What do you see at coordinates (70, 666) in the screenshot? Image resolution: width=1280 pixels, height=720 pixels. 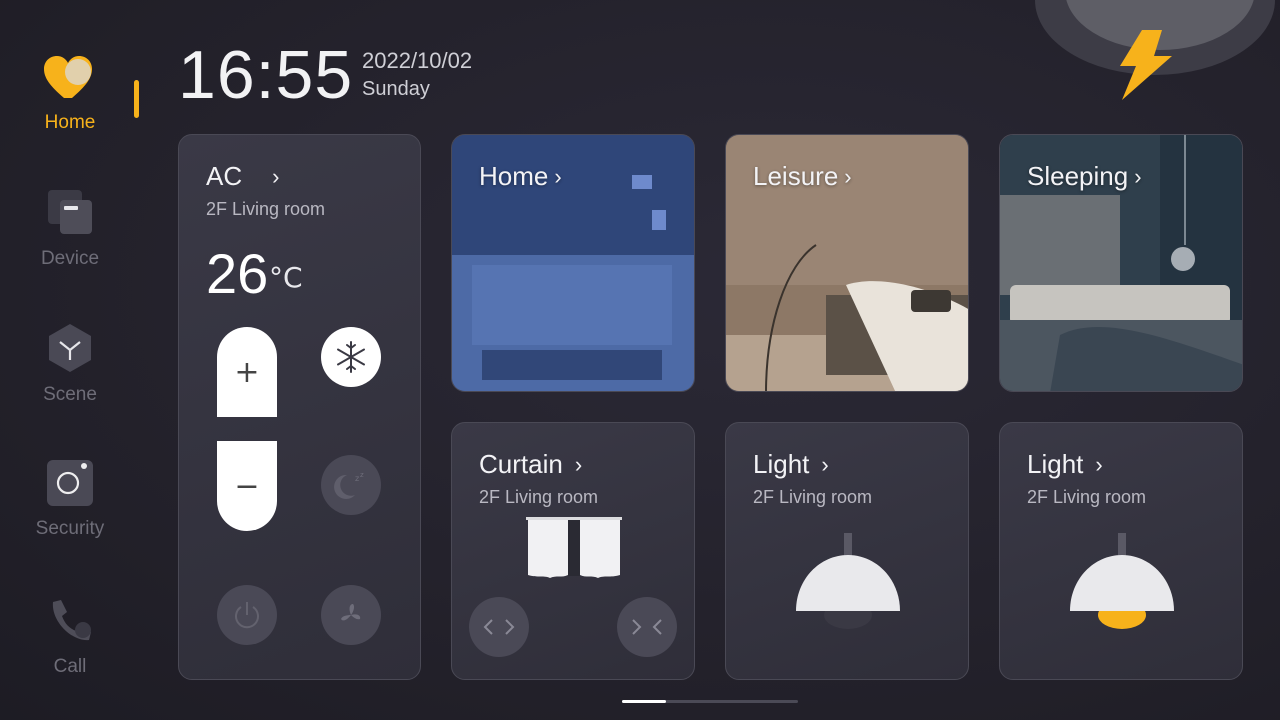 I see `nav-label: Call` at bounding box center [70, 666].